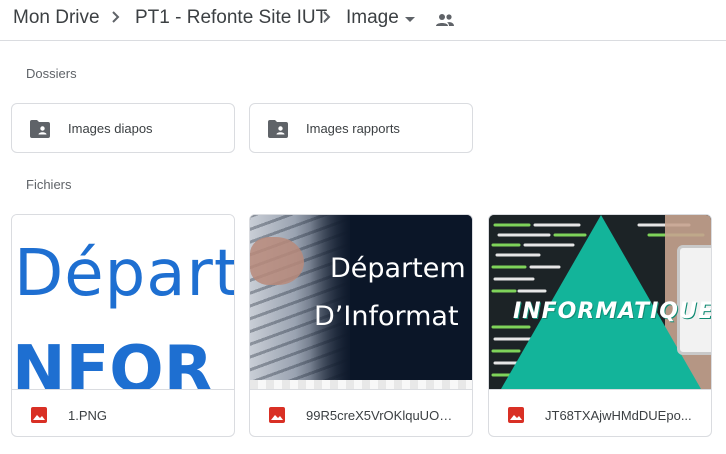 This screenshot has width=726, height=454. I want to click on file-name: 1.PNG, so click(88, 415).